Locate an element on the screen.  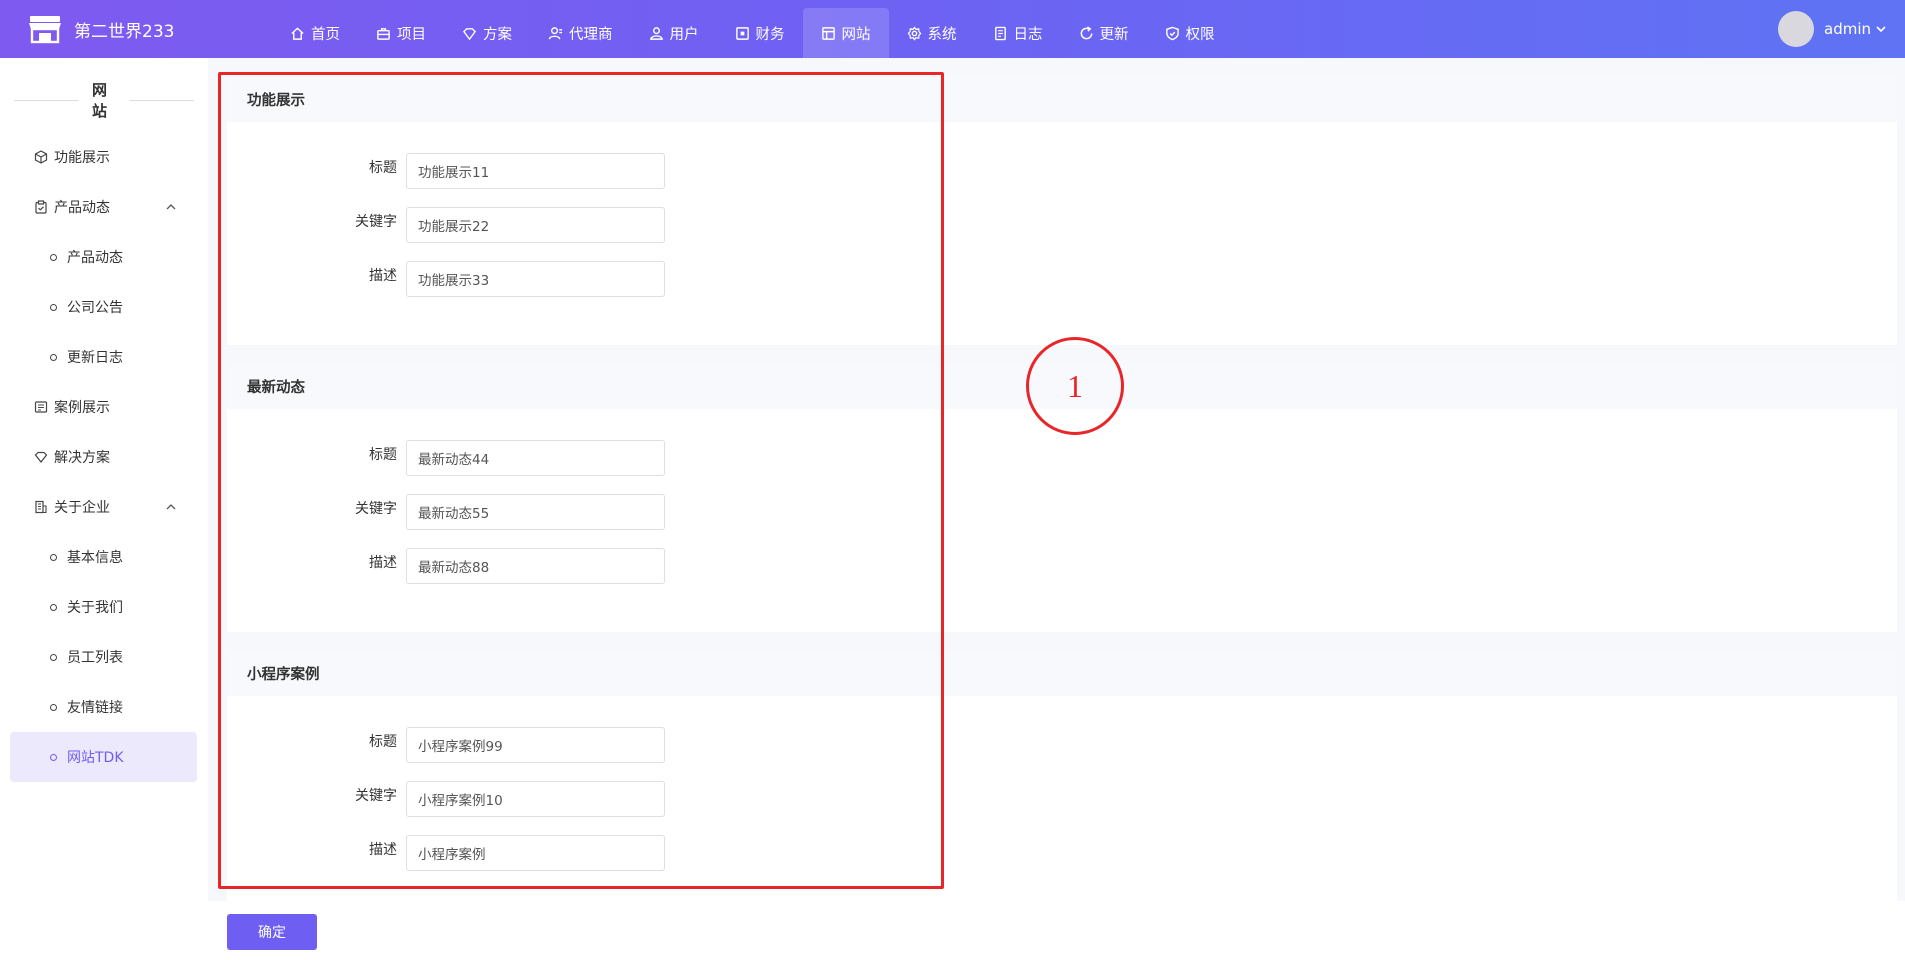
brand: 第二世界233 is located at coordinates (101, 29).